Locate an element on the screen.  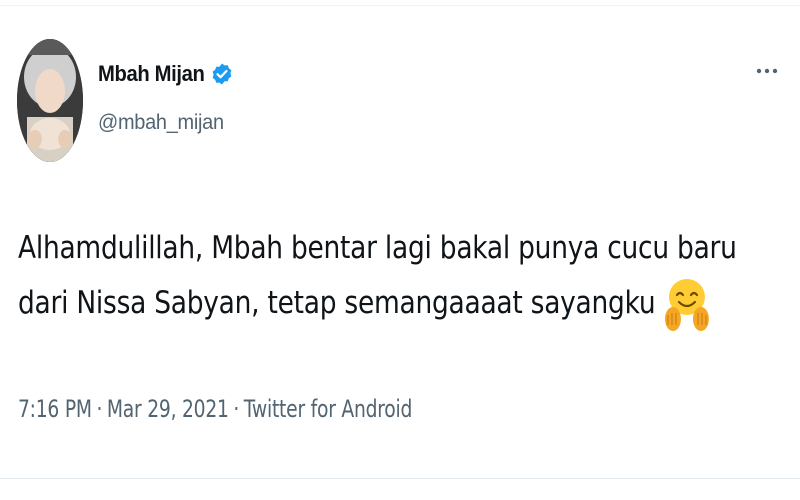
tweet-source: Twitter for Android is located at coordinates (328, 409).